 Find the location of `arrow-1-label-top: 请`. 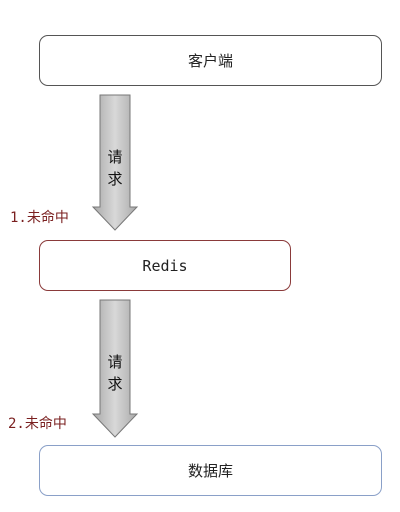

arrow-1-label-top: 请 is located at coordinates (115, 157).